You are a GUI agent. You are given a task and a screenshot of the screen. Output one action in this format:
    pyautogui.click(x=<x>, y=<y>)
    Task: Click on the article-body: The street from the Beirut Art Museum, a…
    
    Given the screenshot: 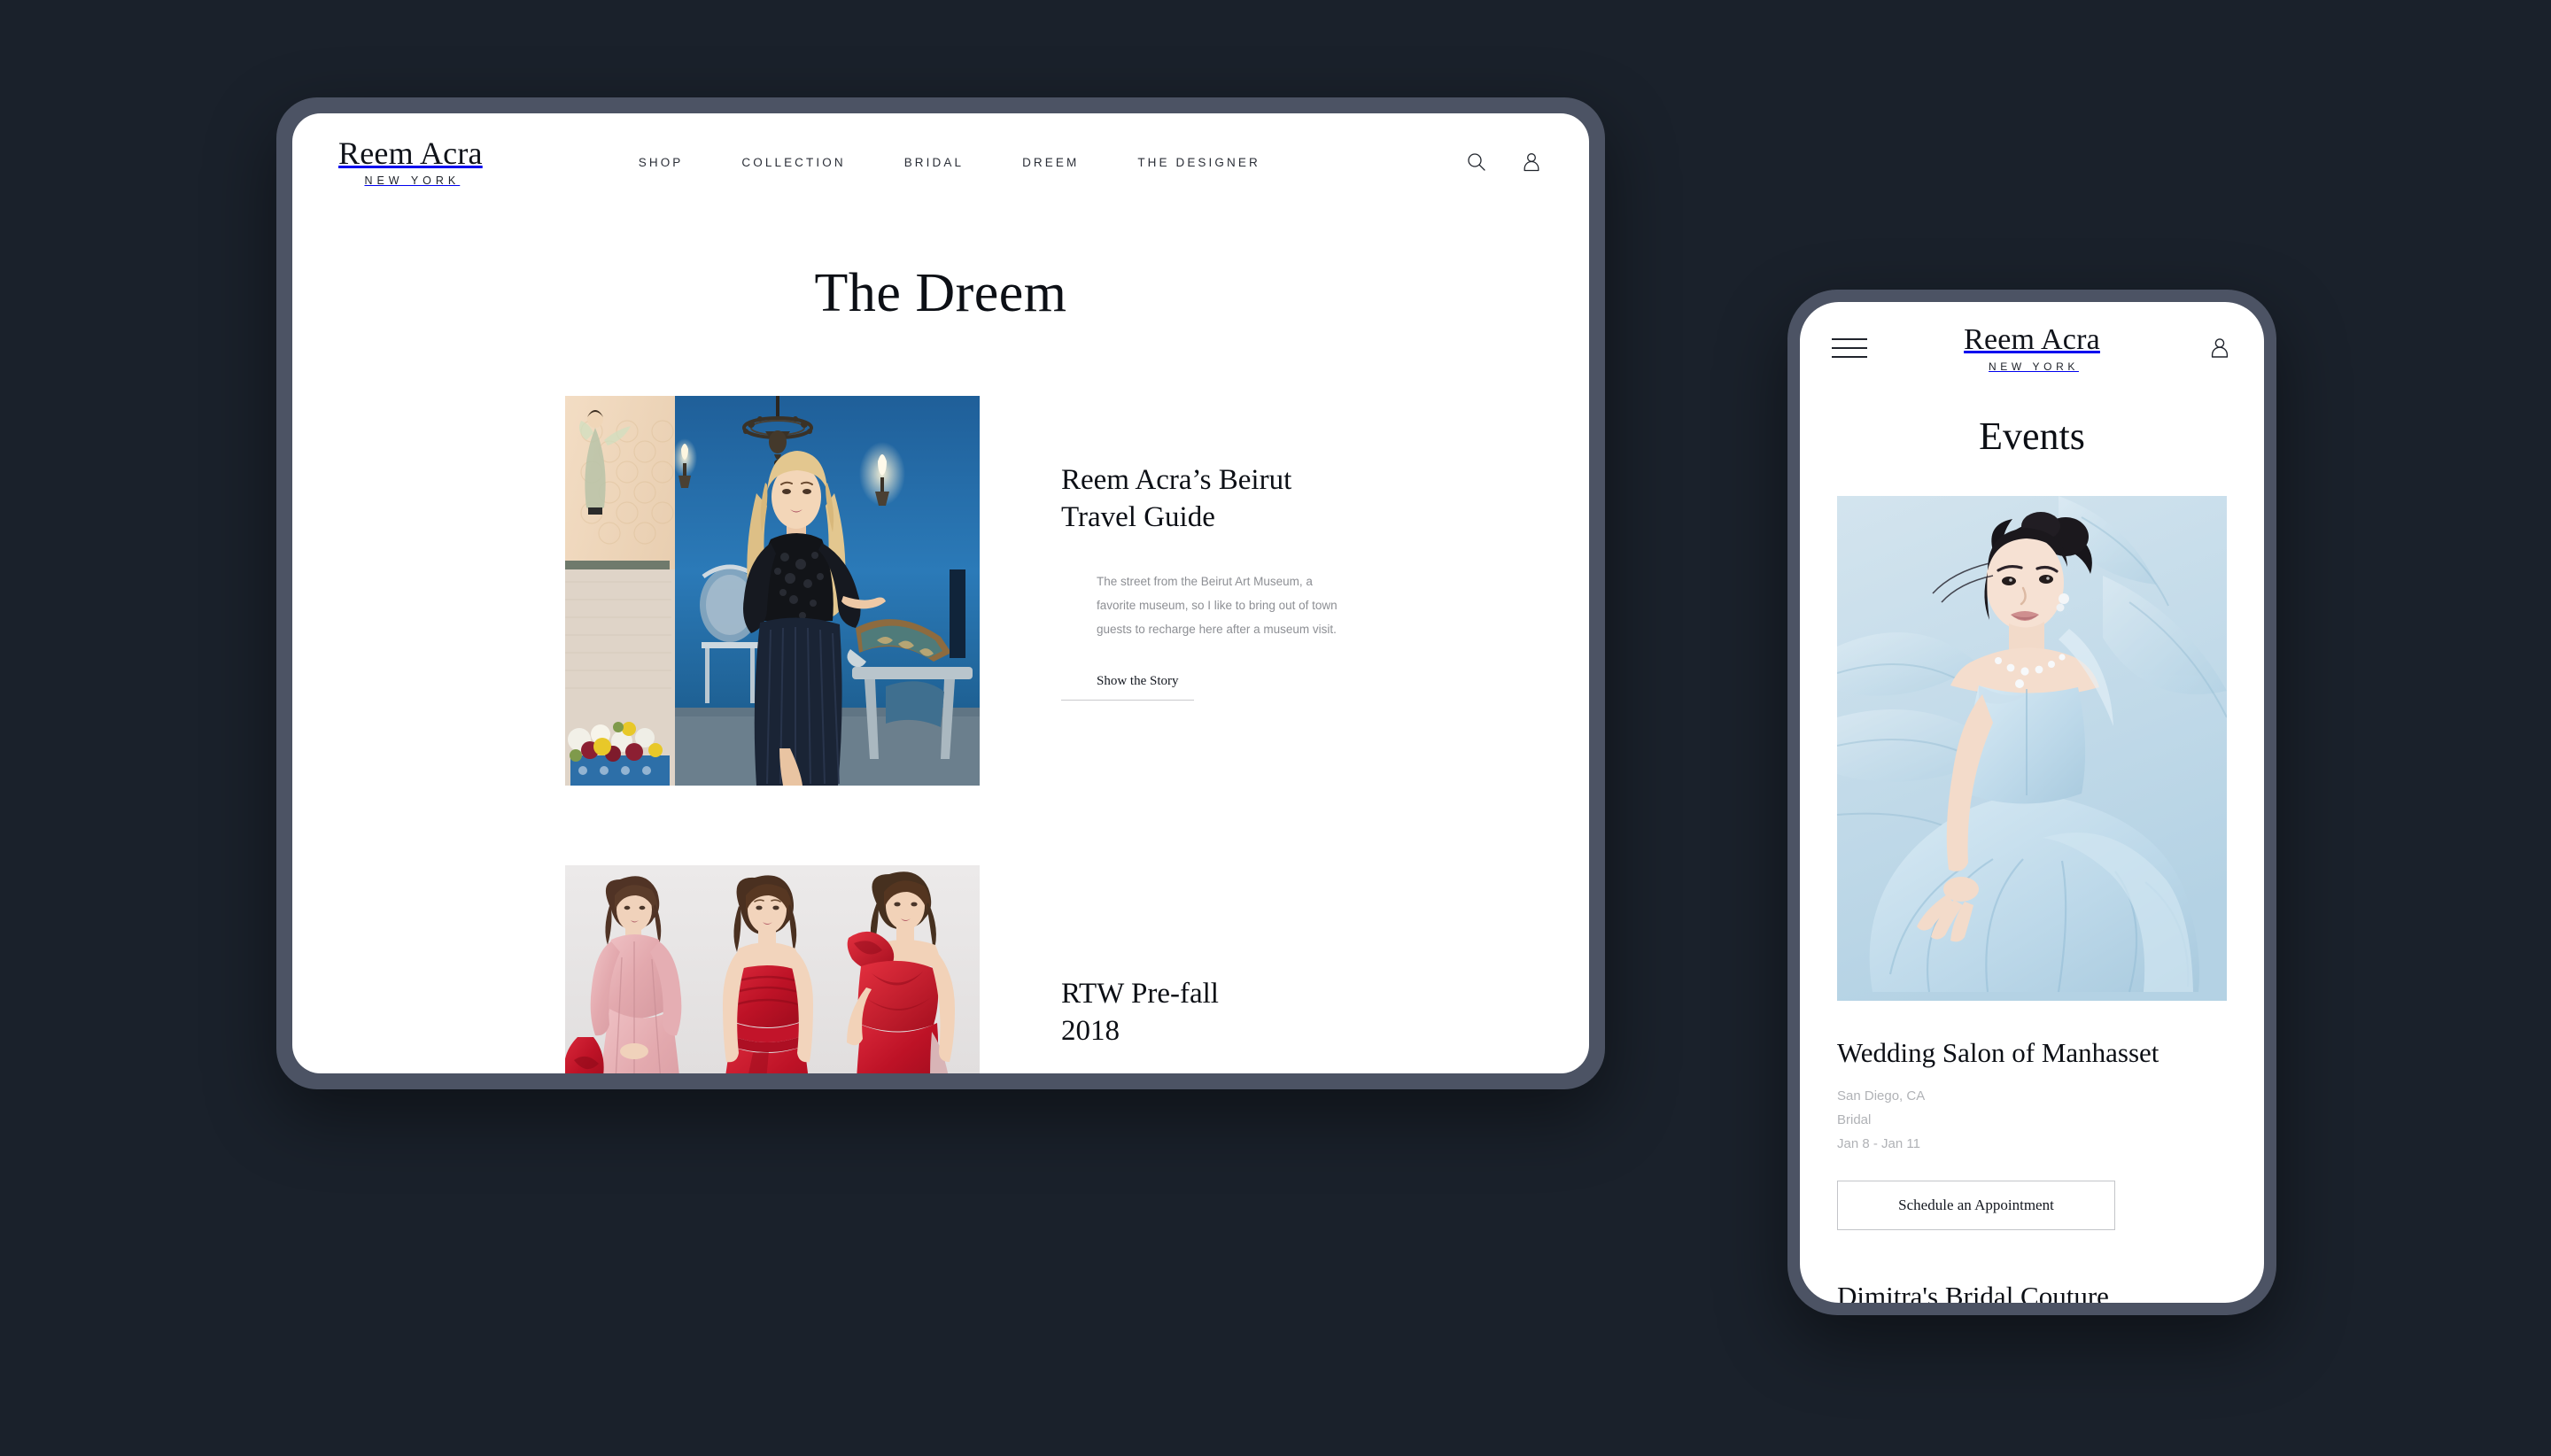 What is the action you would take?
    pyautogui.click(x=1217, y=606)
    